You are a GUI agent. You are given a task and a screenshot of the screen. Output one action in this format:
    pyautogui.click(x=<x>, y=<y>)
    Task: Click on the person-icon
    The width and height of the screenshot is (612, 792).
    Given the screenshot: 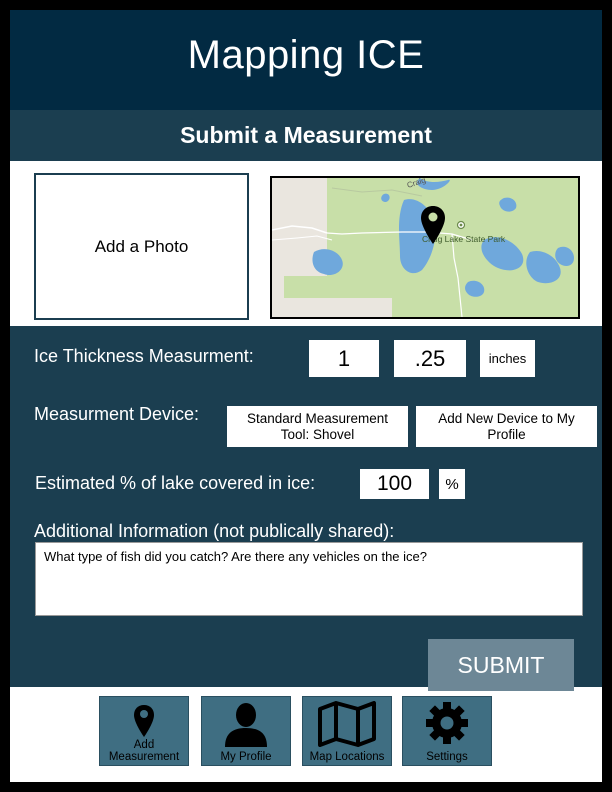 What is the action you would take?
    pyautogui.click(x=246, y=724)
    